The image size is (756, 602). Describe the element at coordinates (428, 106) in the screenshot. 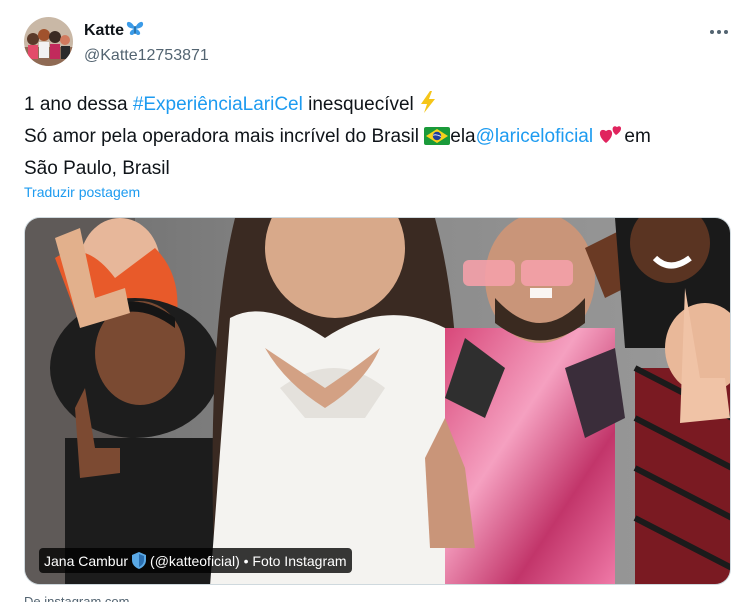

I see `lightning-icon` at that location.